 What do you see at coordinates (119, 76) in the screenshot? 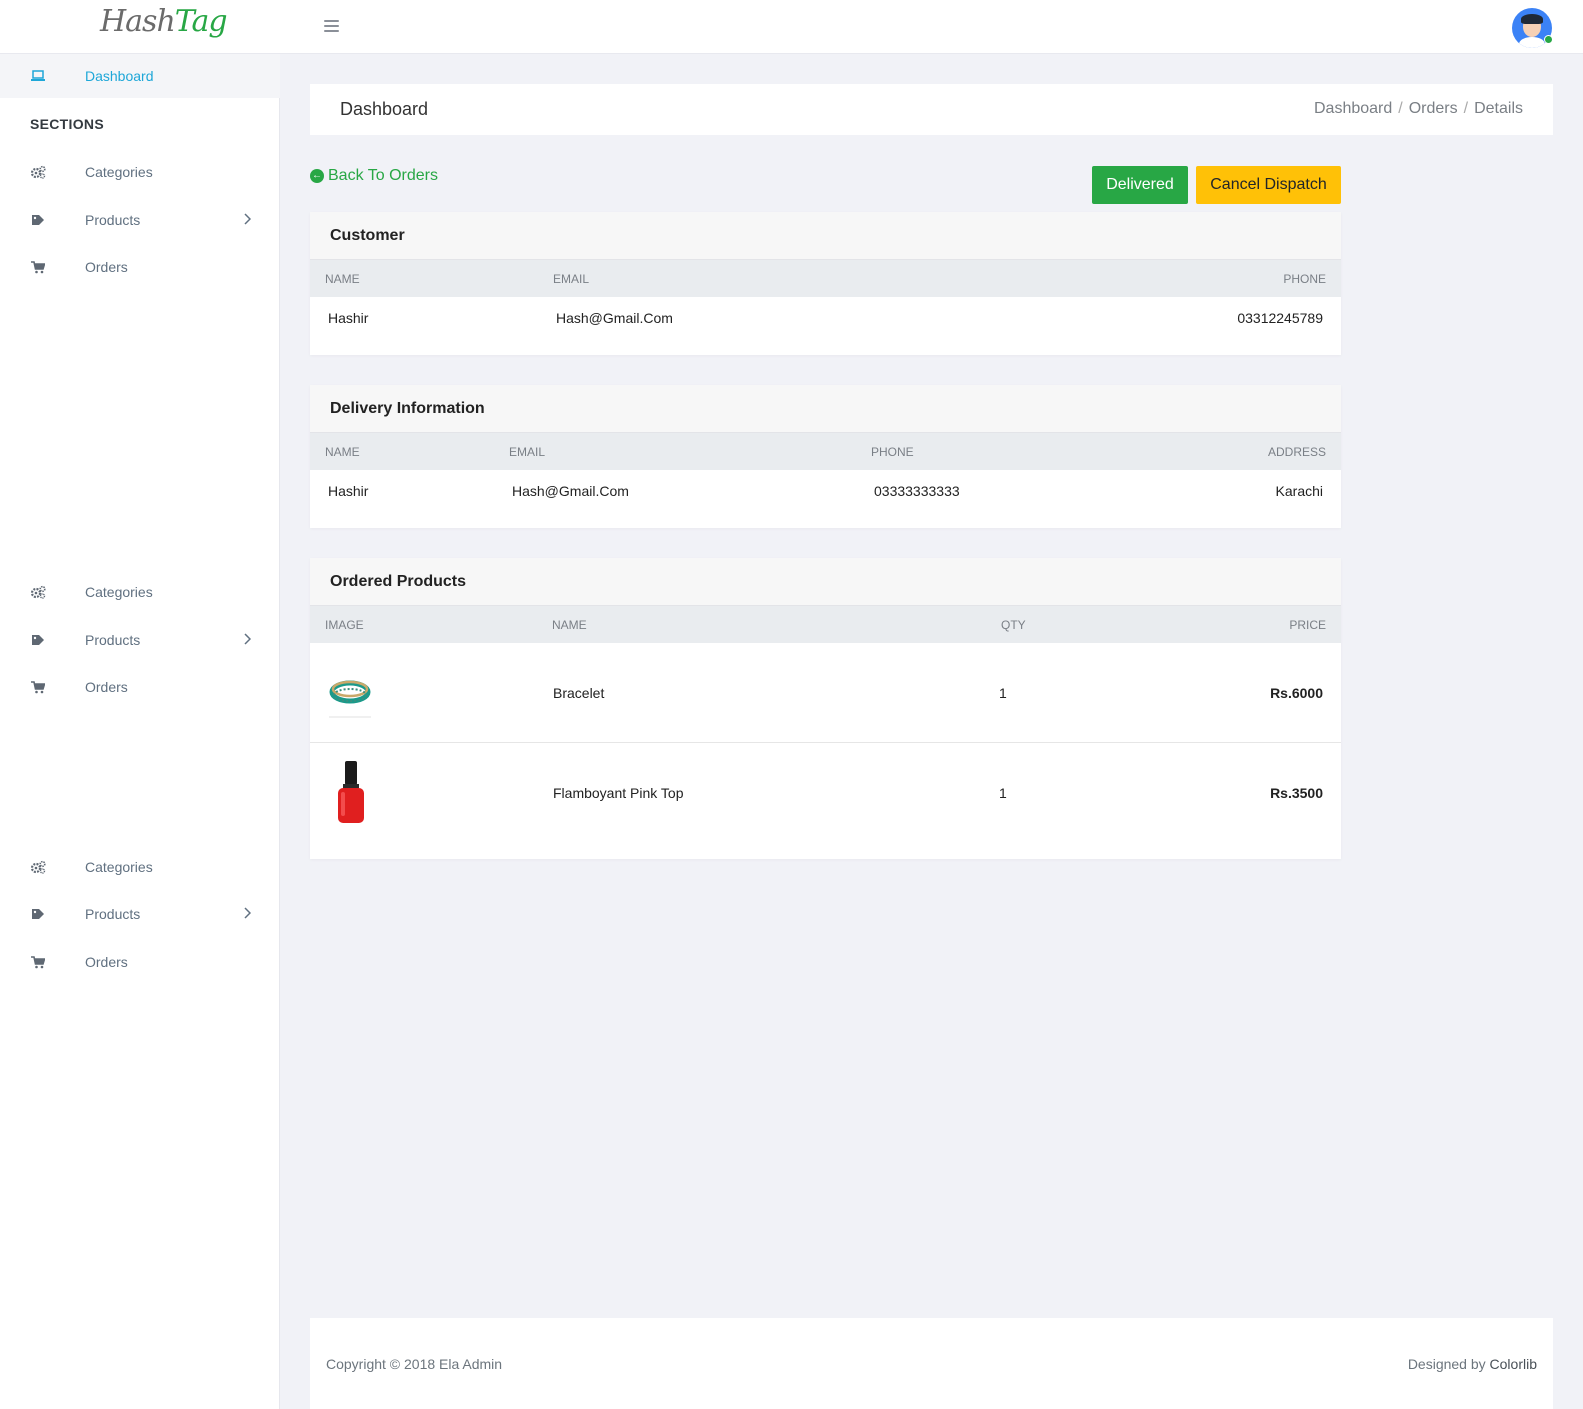
I see `sidebar-item-label: Dashboard` at bounding box center [119, 76].